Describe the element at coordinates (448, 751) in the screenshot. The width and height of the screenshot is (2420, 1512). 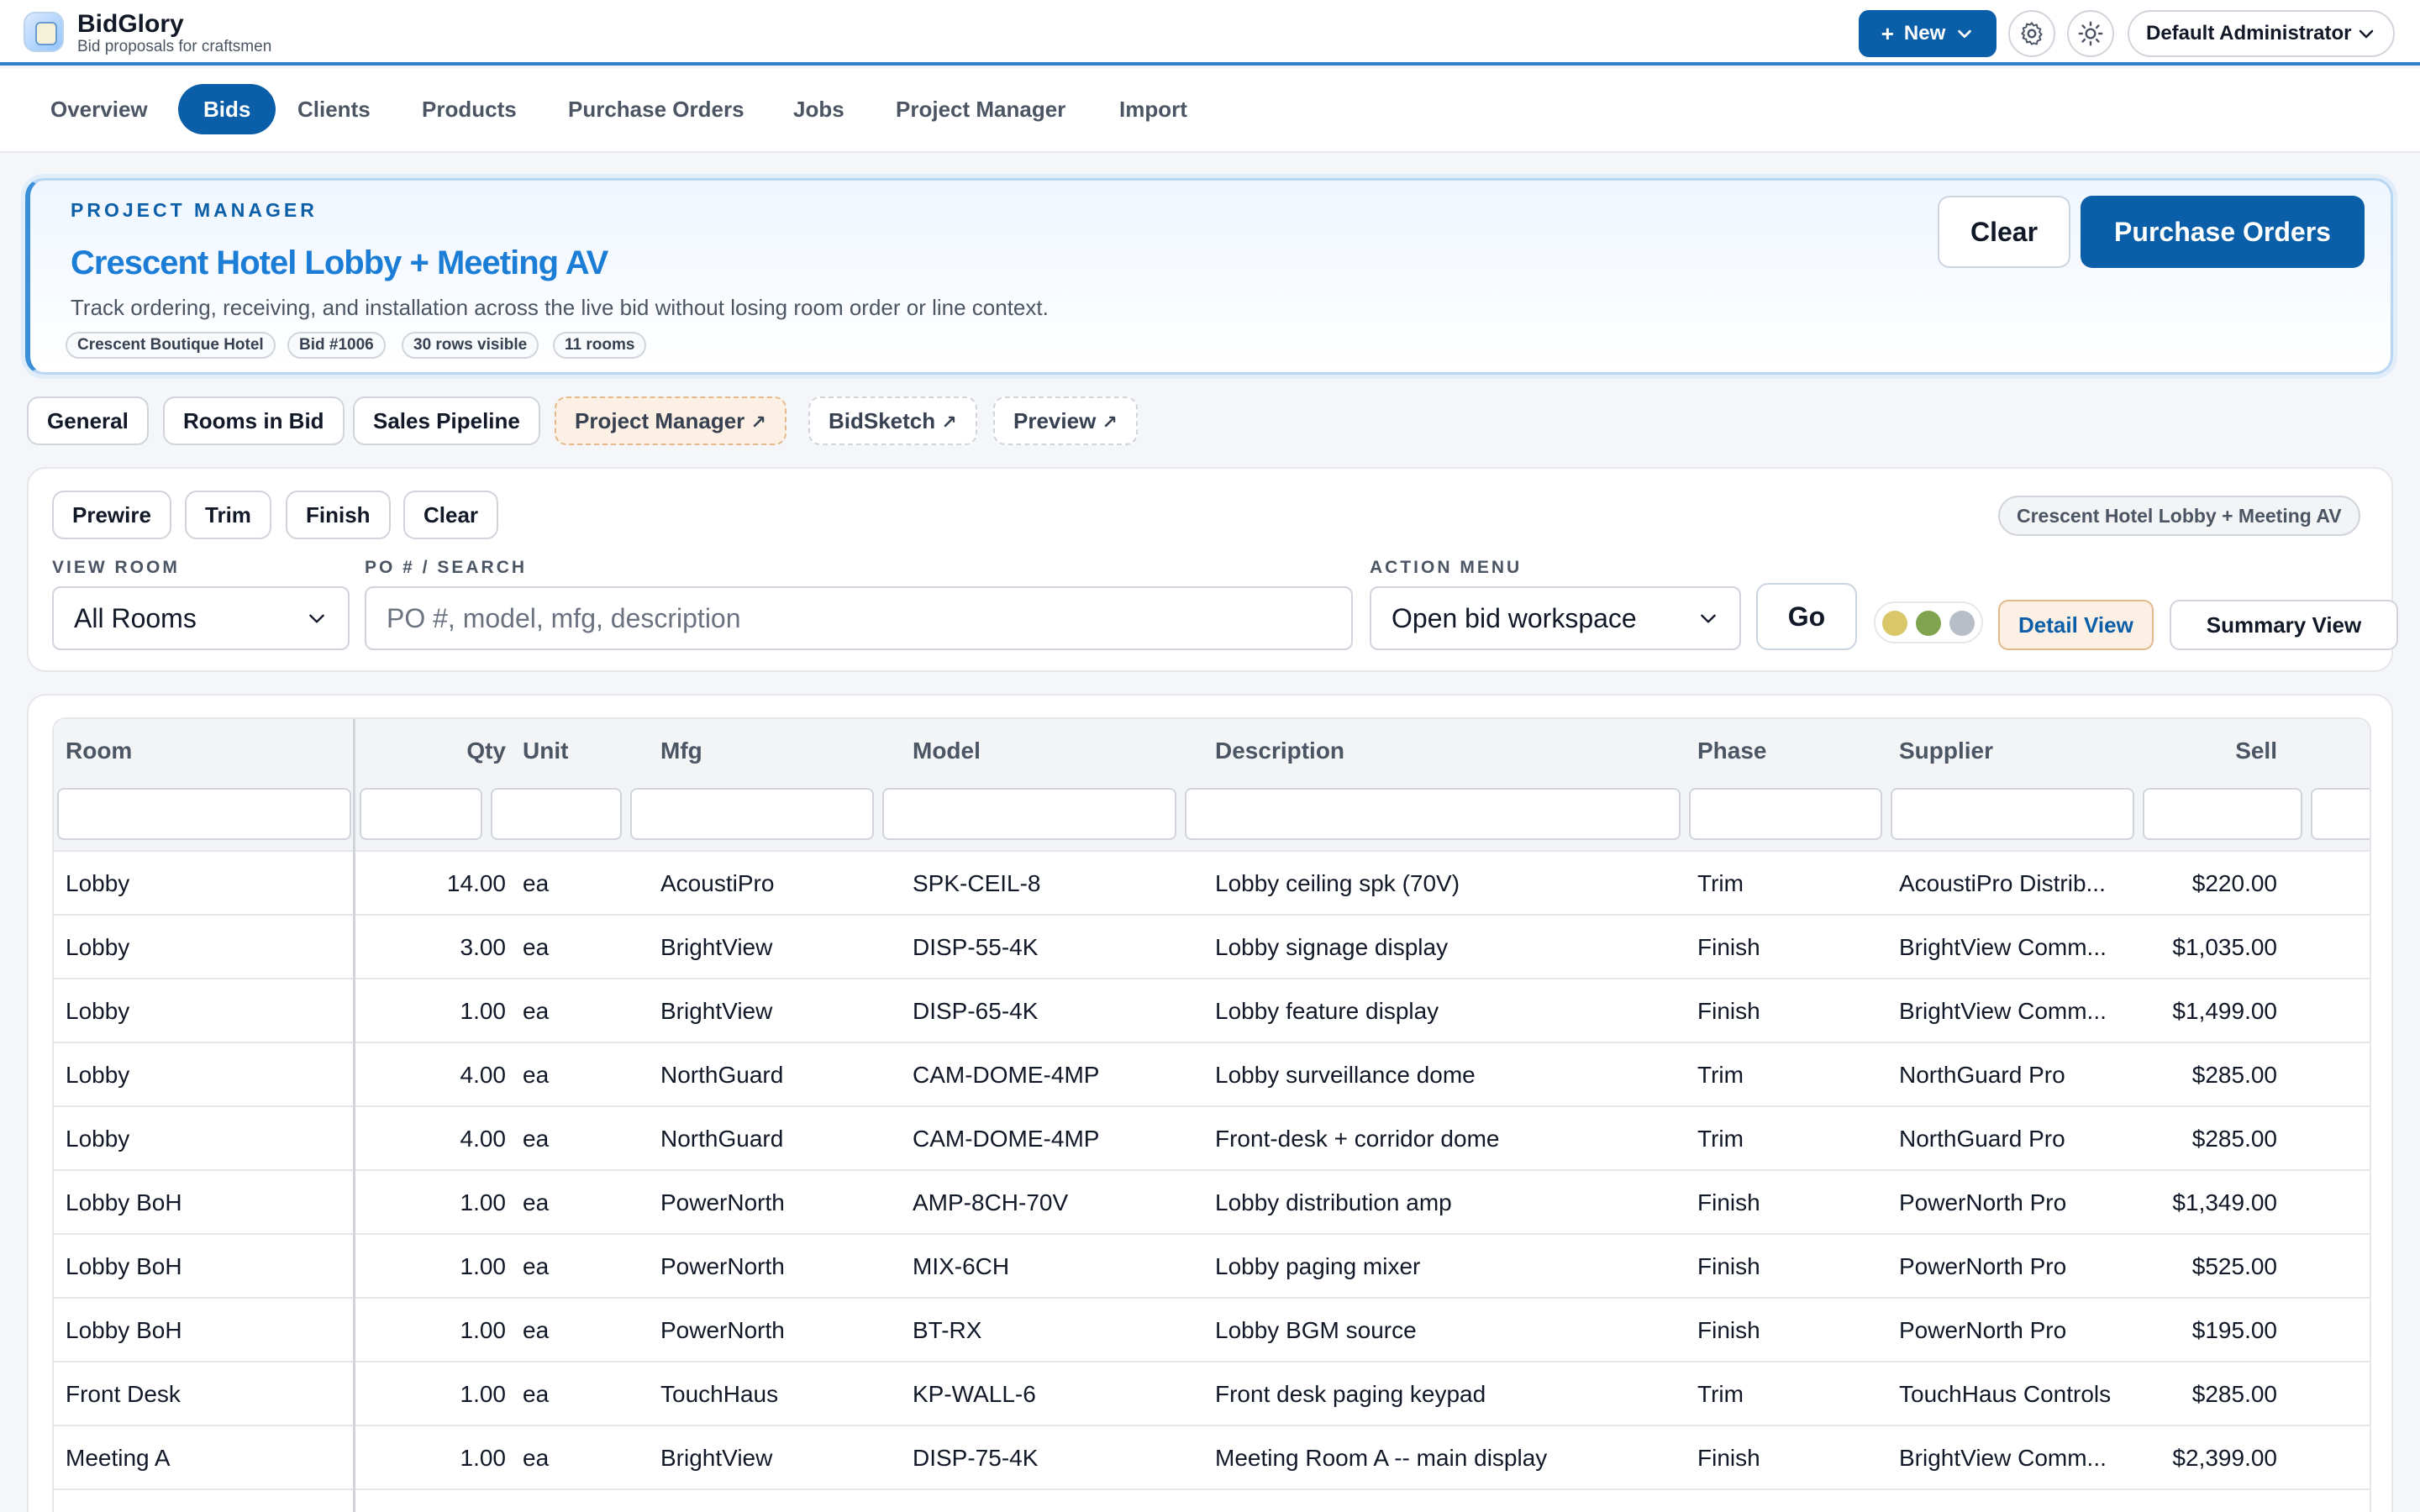
I see `column-header-qty: Qty` at that location.